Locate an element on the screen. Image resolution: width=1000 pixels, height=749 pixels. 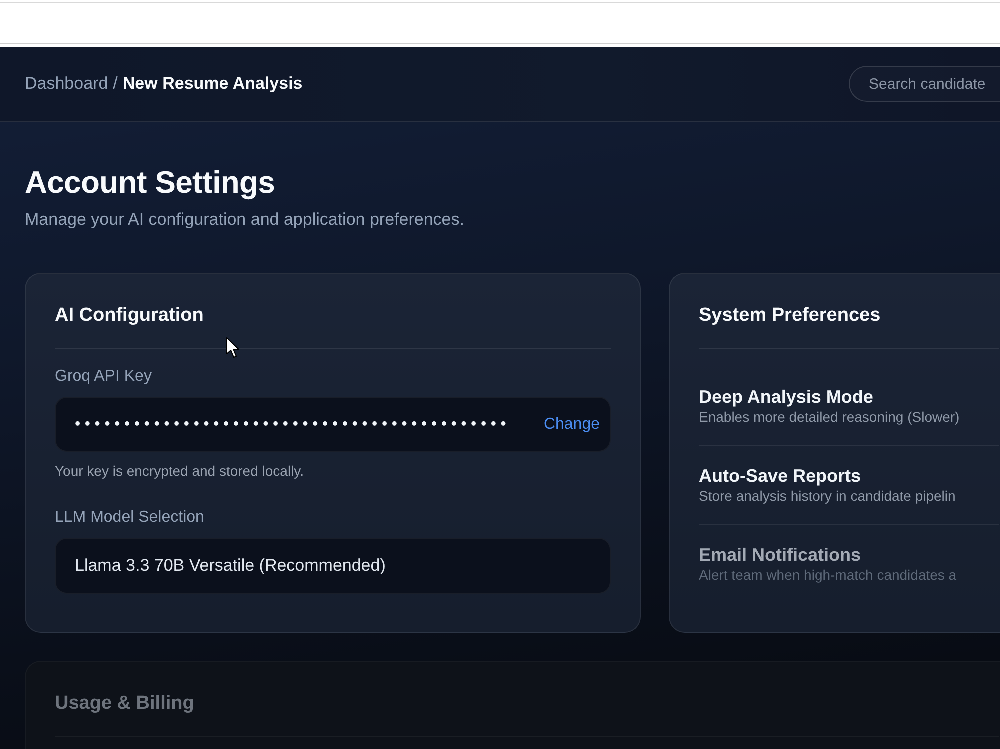
change-link: Change is located at coordinates (572, 425).